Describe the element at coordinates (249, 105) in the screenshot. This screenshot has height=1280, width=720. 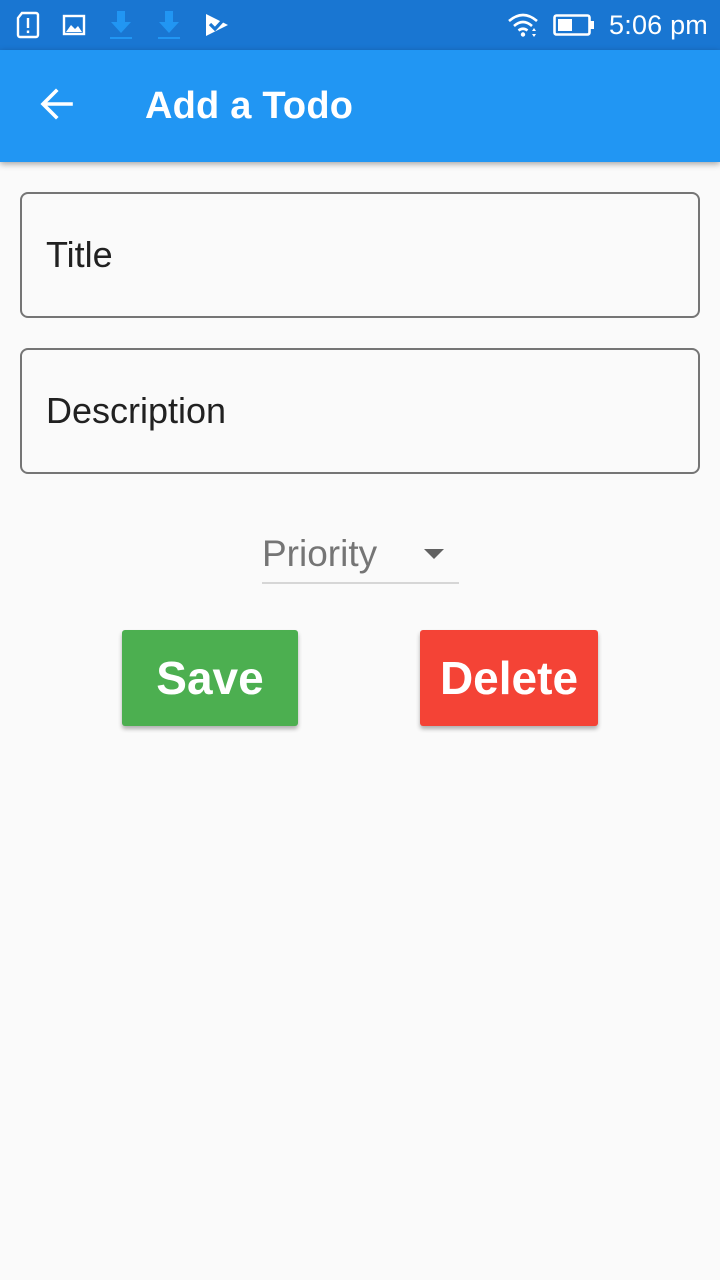
I see `page-title: Add a Todo` at that location.